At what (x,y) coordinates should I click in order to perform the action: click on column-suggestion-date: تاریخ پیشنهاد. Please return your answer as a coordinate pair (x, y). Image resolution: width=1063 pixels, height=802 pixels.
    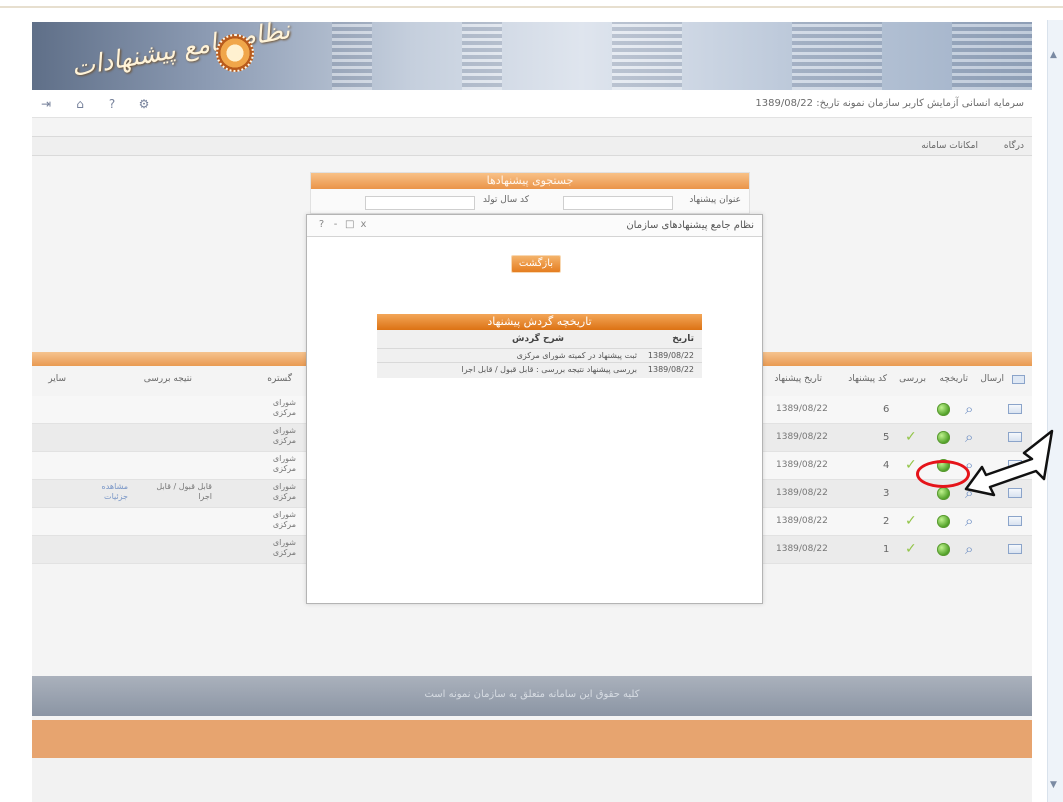
    Looking at the image, I should click on (798, 379).